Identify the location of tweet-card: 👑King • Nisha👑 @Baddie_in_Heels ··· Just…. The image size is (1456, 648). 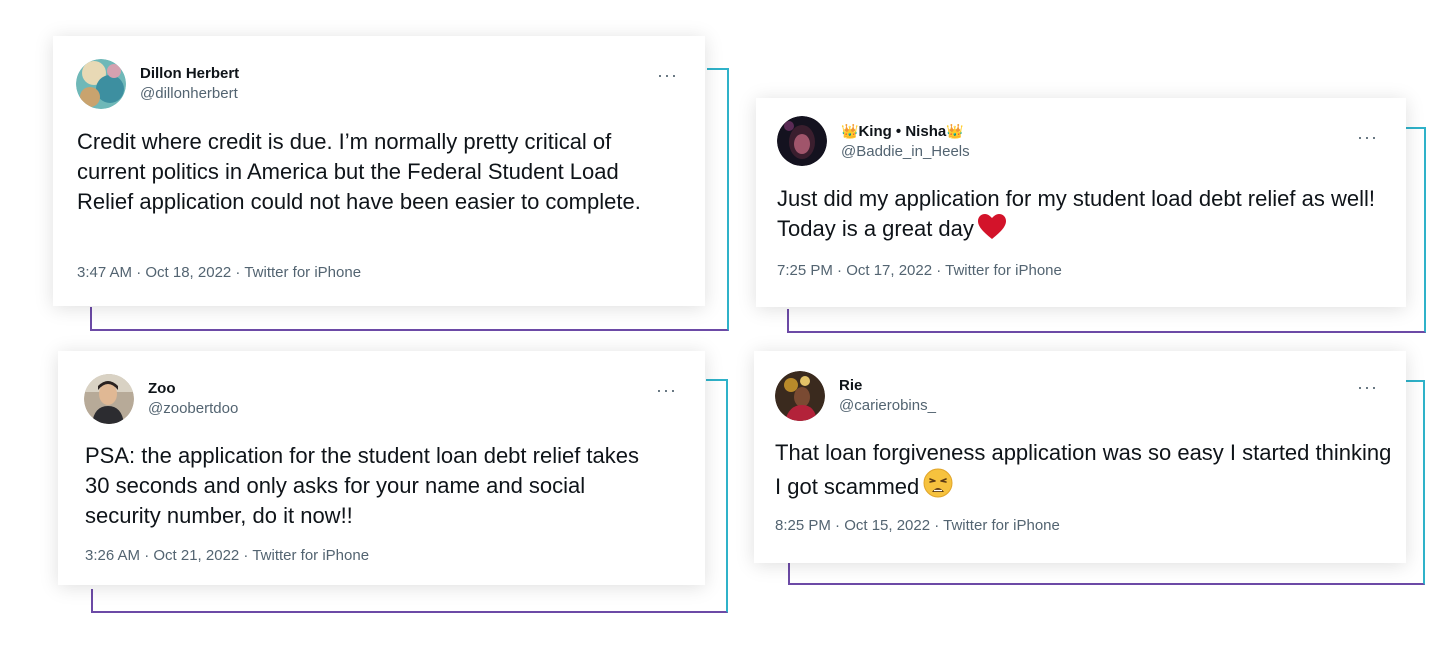
(1081, 202).